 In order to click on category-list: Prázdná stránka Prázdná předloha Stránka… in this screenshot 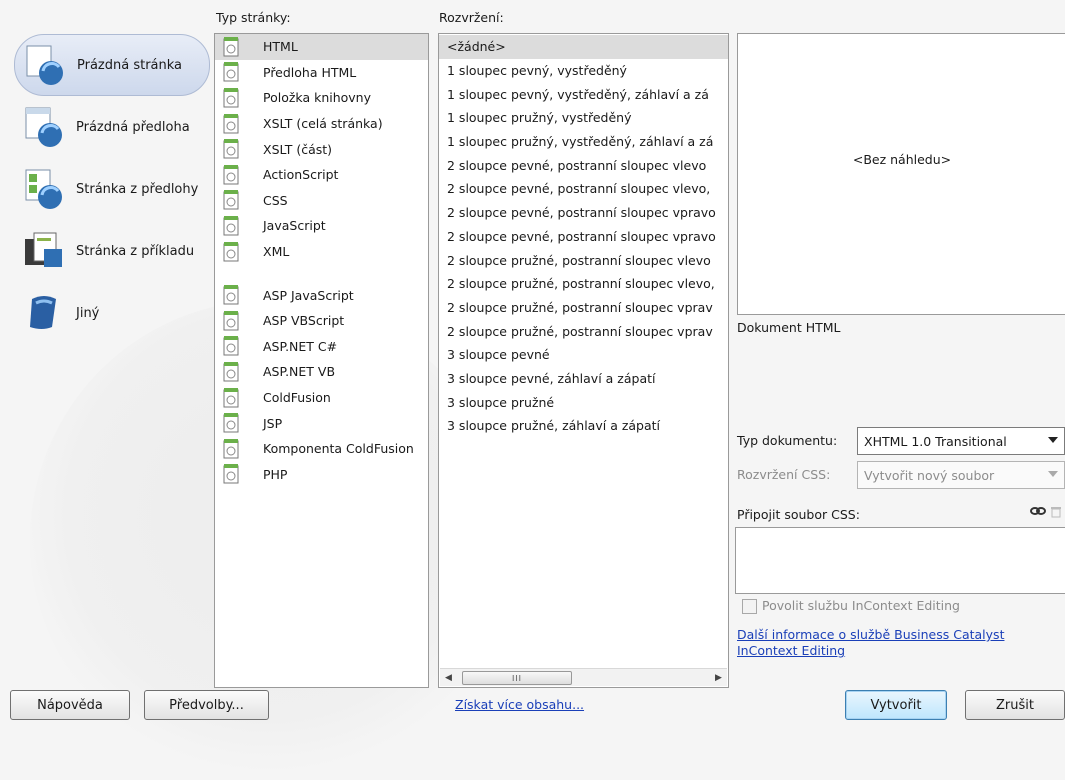, I will do `click(112, 189)`.